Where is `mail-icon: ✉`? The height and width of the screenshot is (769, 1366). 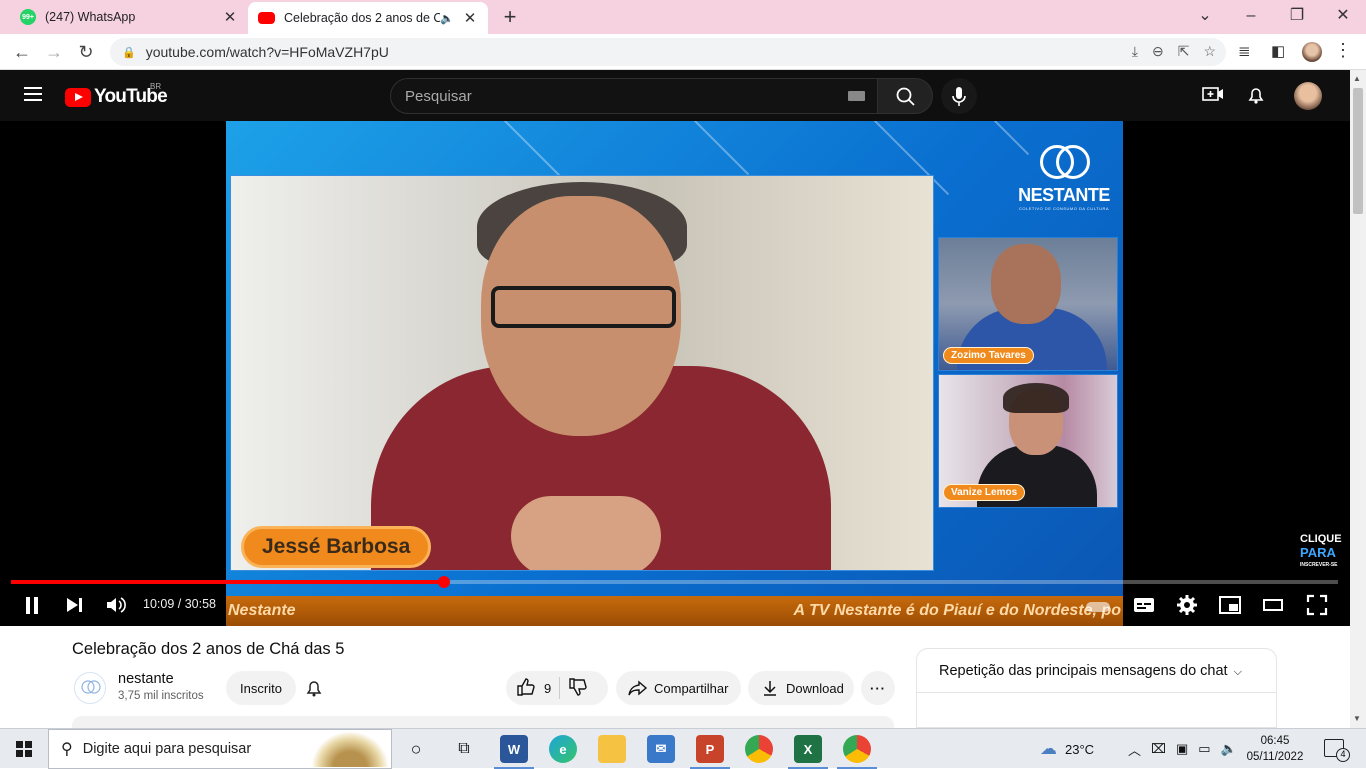
mail-icon: ✉ is located at coordinates (661, 749).